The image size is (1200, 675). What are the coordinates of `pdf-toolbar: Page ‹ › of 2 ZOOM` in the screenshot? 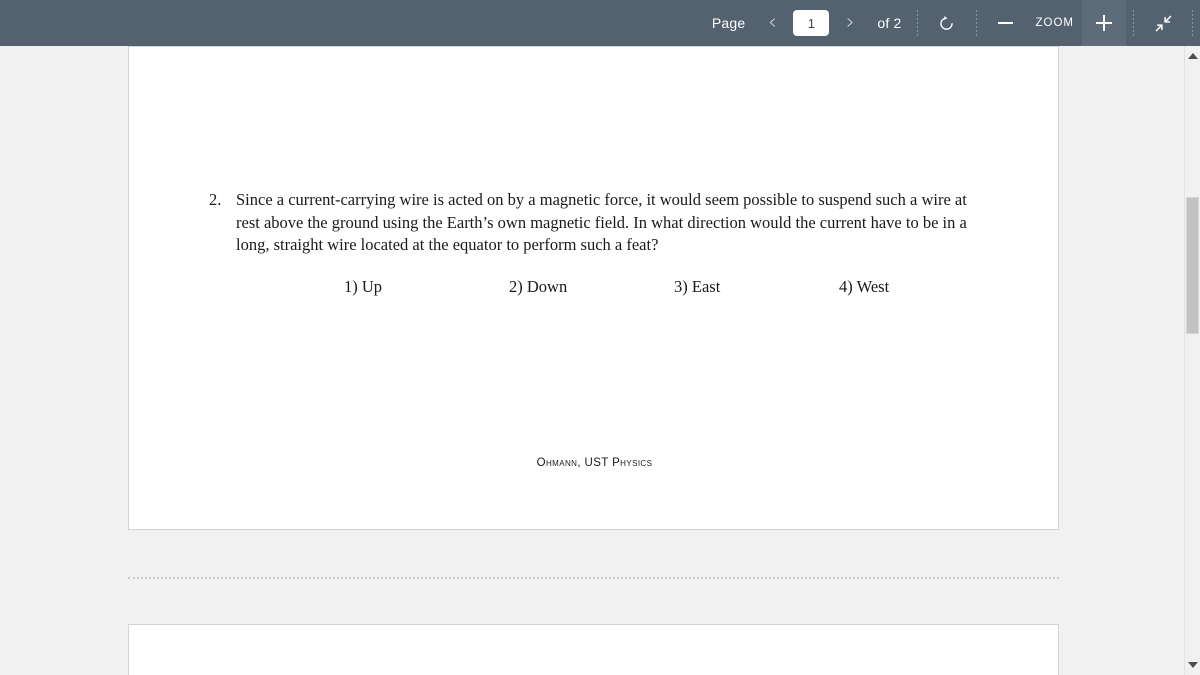 It's located at (600, 23).